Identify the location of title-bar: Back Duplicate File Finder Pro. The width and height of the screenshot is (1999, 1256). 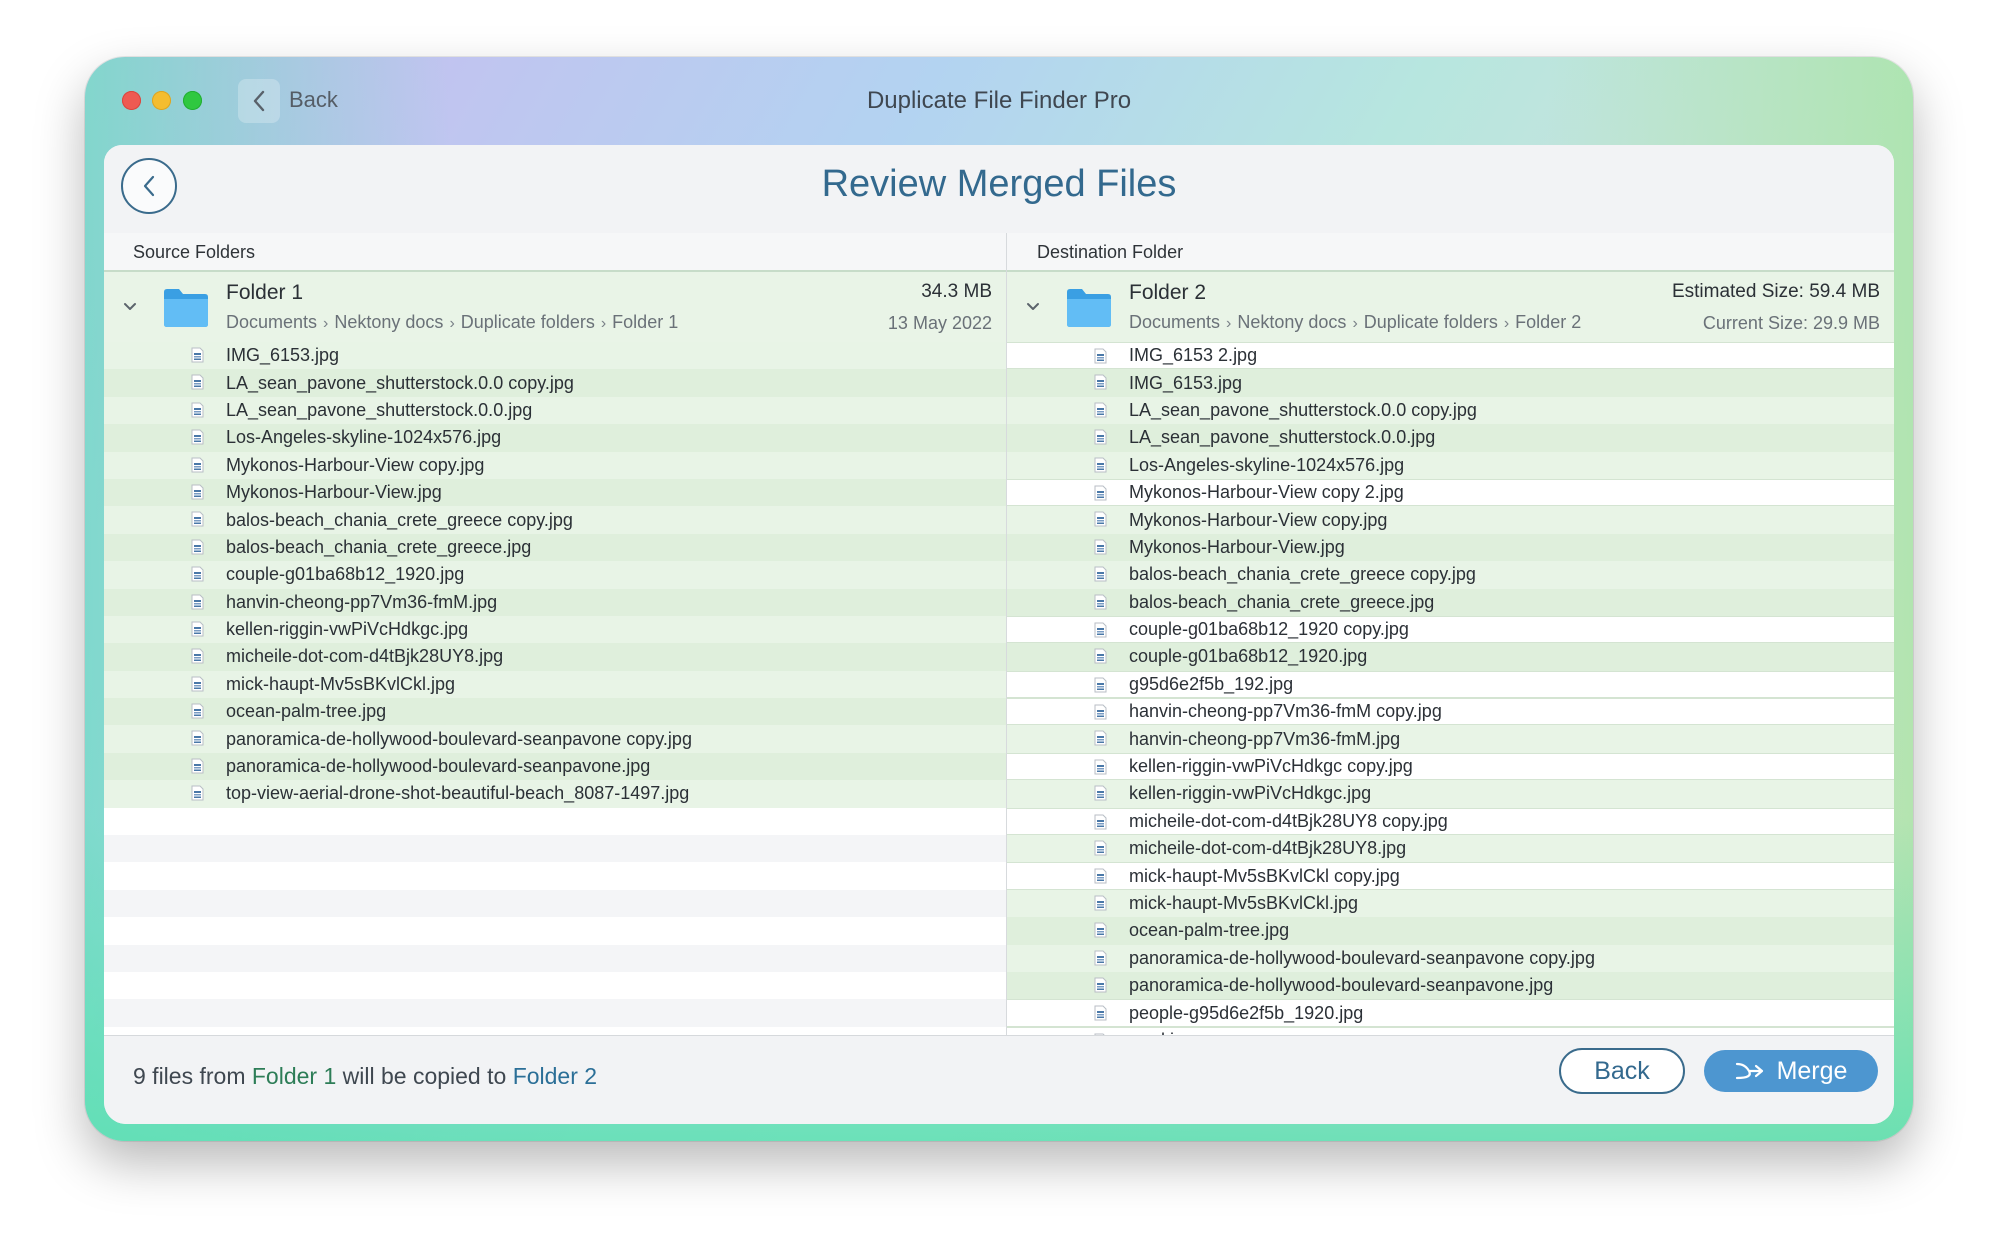
(999, 102).